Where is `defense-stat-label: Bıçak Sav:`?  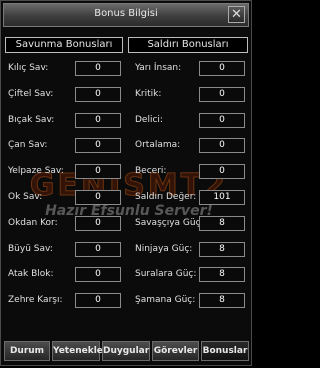 defense-stat-label: Bıçak Sav: is located at coordinates (31, 120).